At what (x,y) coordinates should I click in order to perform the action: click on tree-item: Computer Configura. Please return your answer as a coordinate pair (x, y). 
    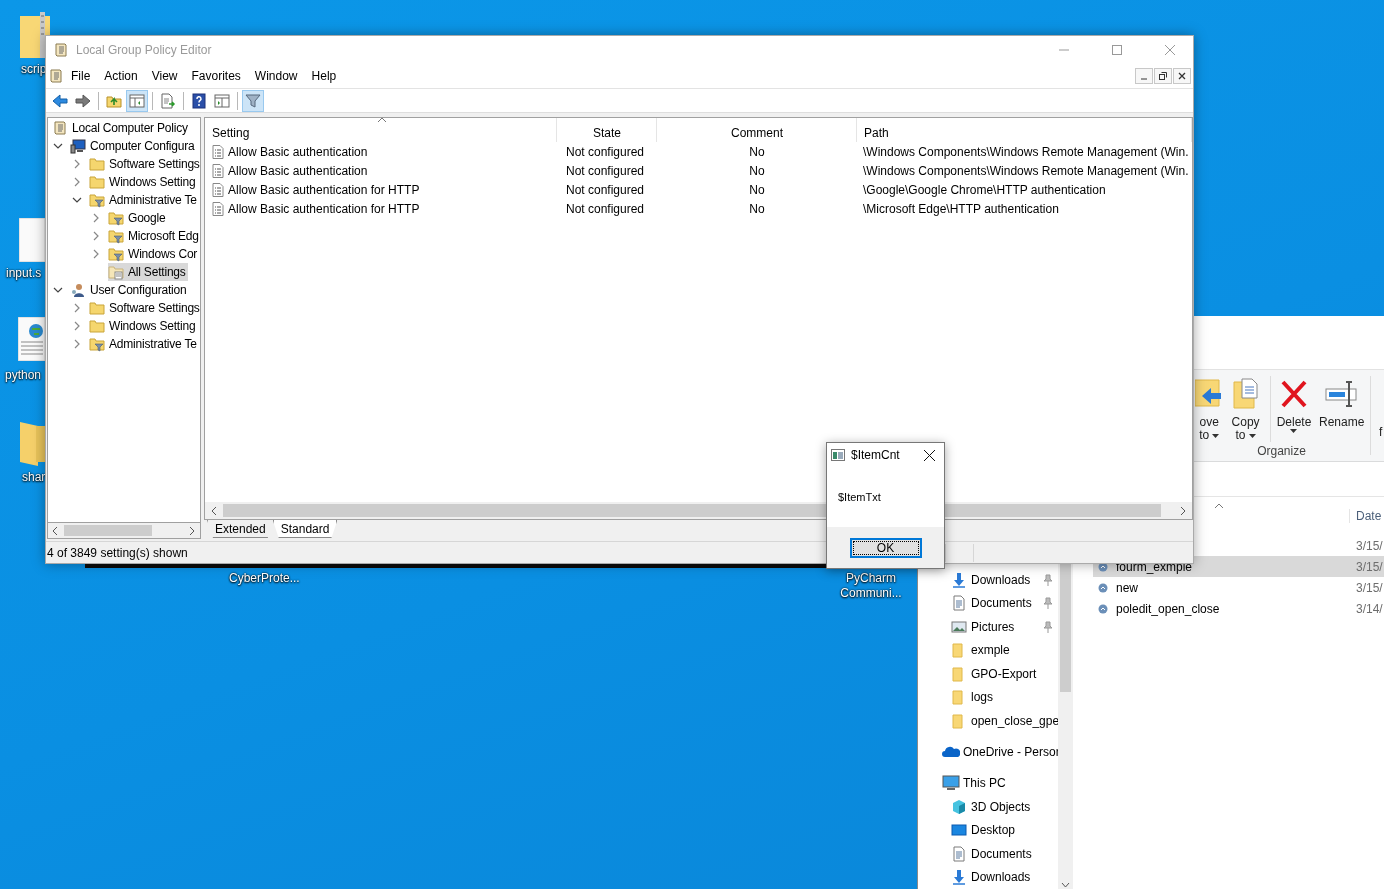
    Looking at the image, I should click on (133, 146).